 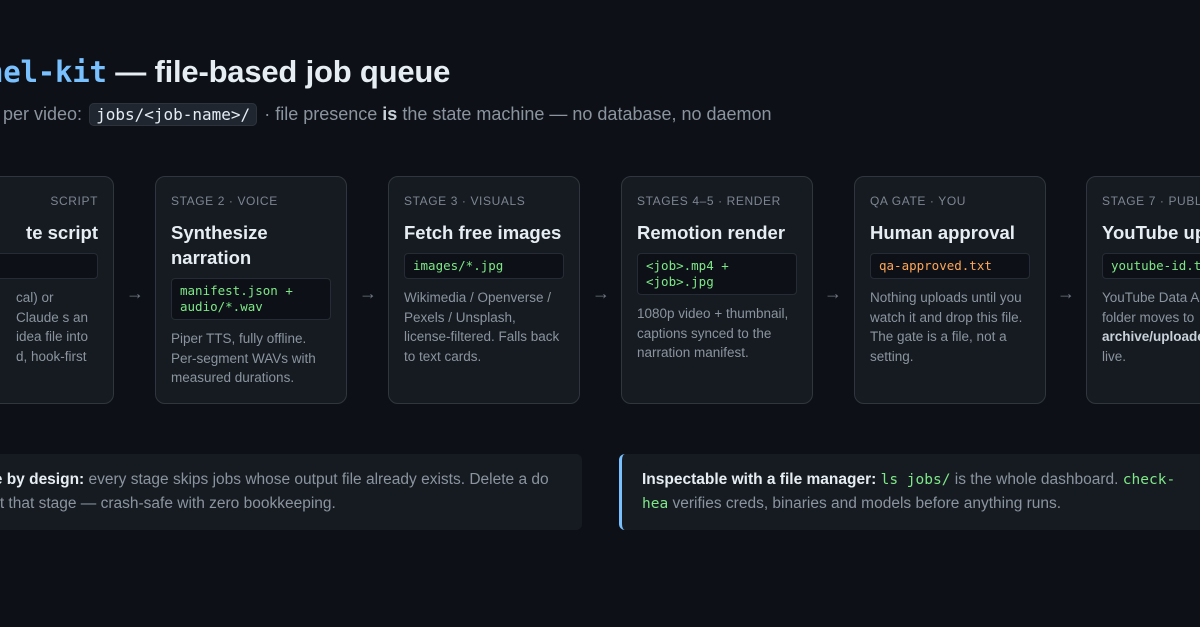 I want to click on stage-heading: Synthesize narration, so click(x=219, y=245).